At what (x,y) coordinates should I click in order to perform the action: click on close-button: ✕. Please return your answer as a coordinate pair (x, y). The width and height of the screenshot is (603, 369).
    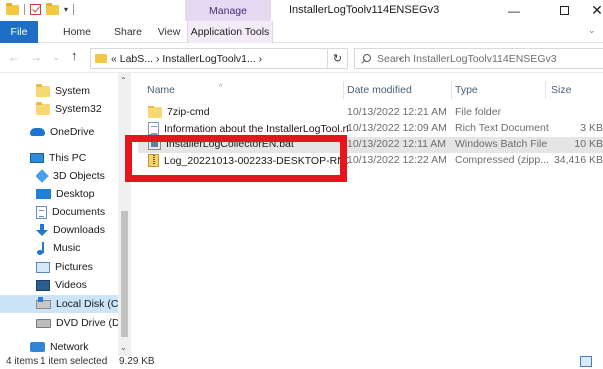
    Looking at the image, I should click on (594, 10).